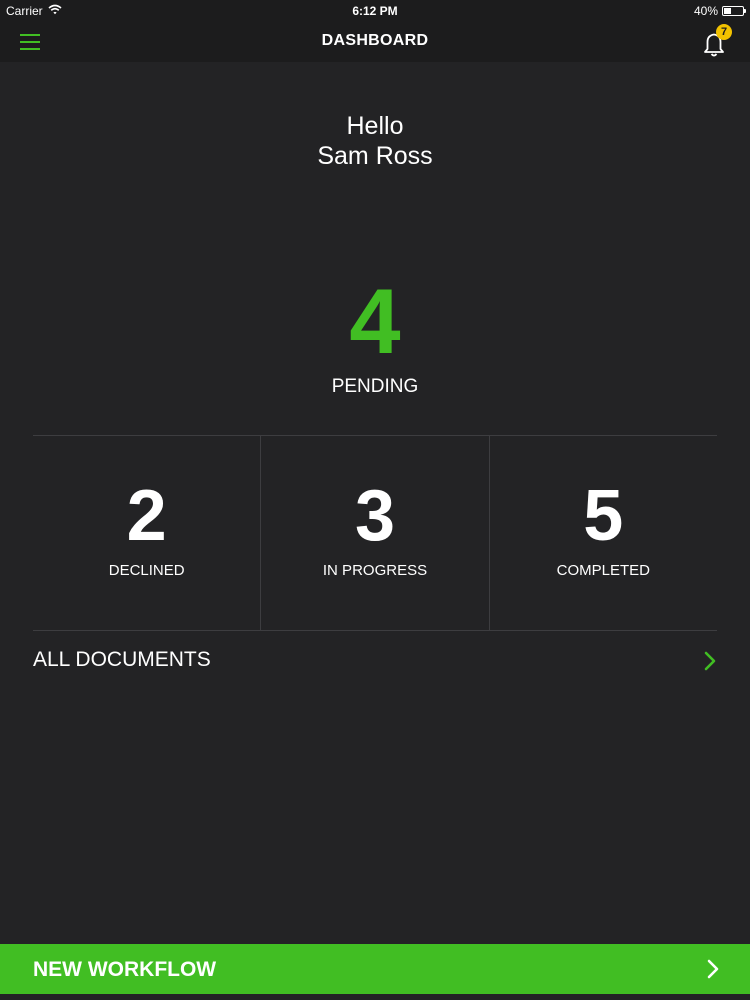 Image resolution: width=750 pixels, height=1000 pixels. I want to click on pending-summary: 4 PENDING, so click(375, 335).